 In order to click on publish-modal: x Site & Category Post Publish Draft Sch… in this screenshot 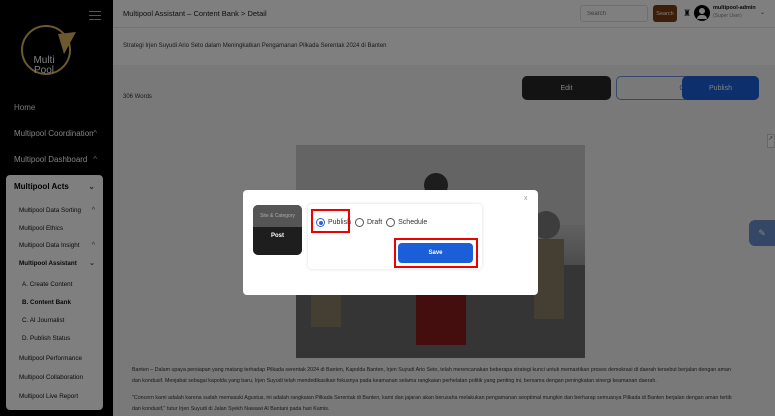, I will do `click(390, 242)`.